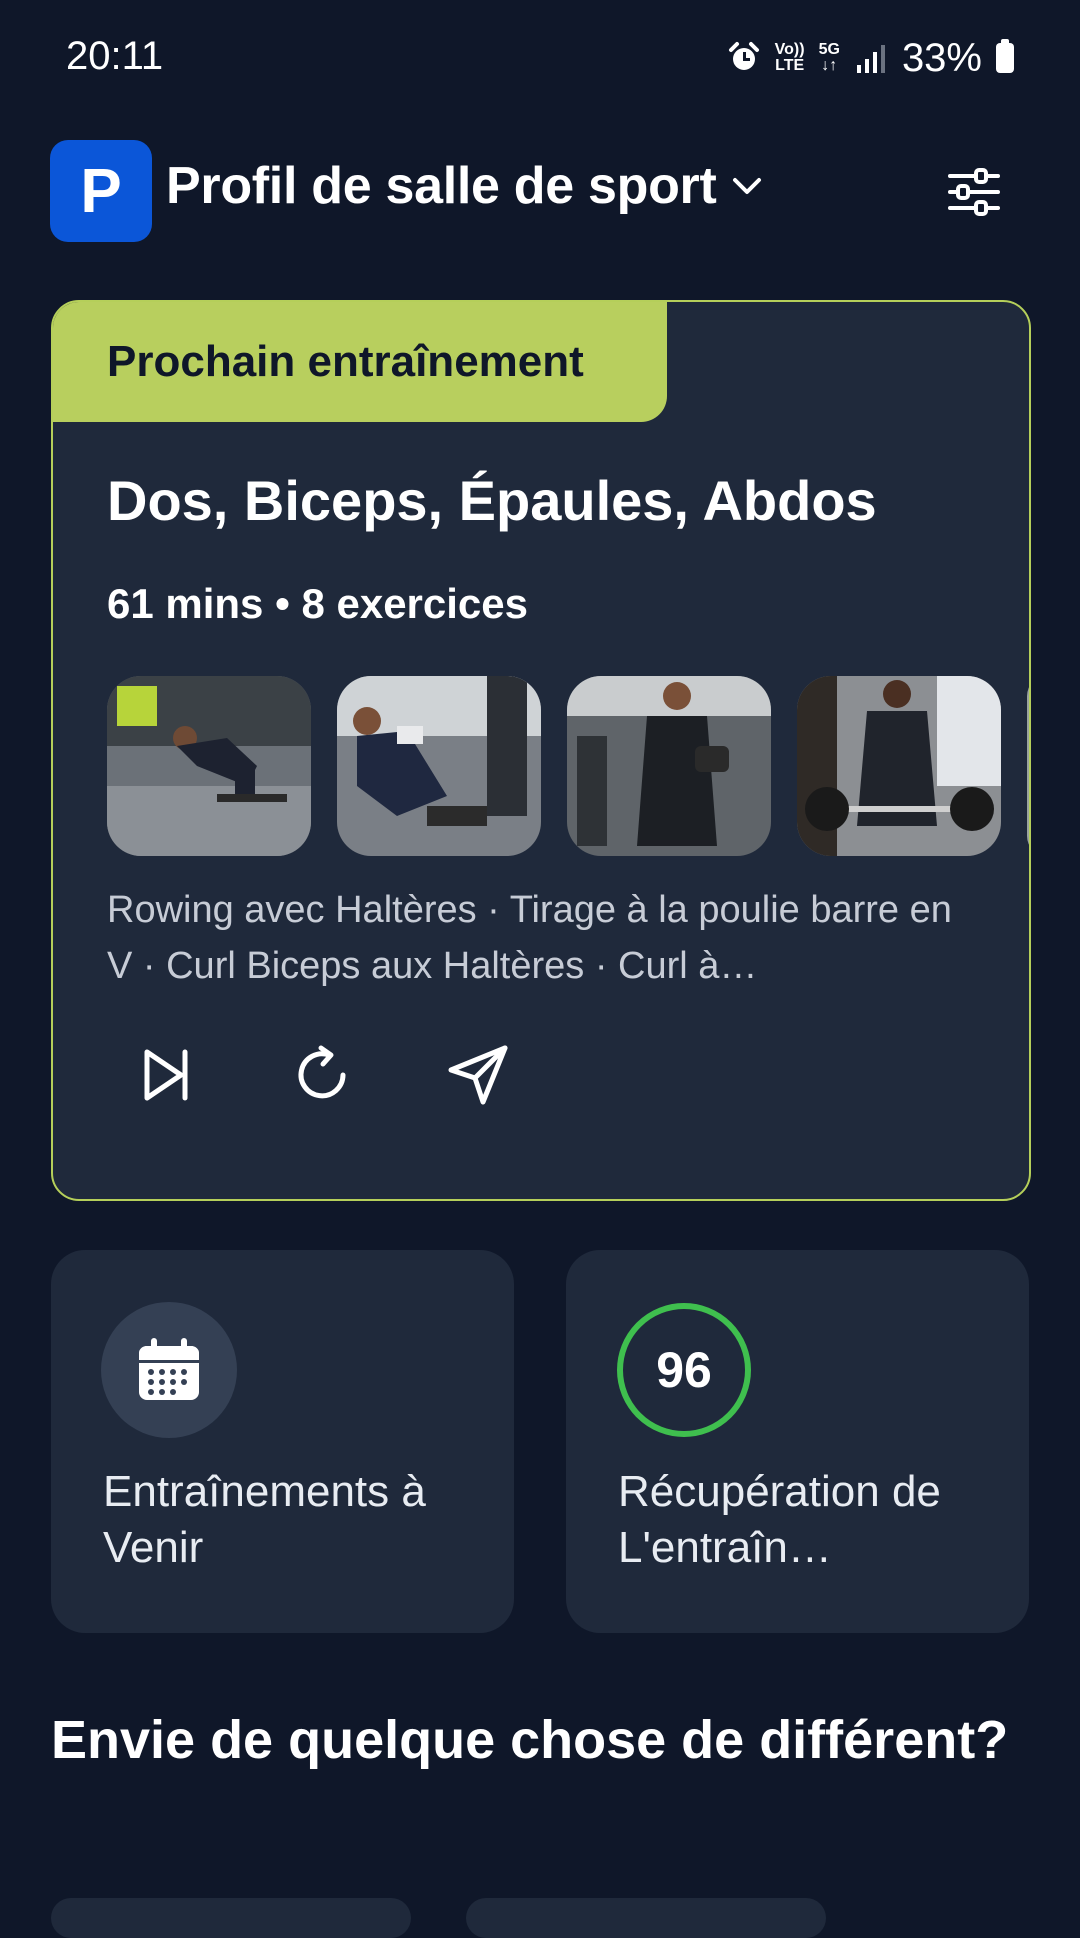 The height and width of the screenshot is (1938, 1080). What do you see at coordinates (789, 49) in the screenshot?
I see `volte-top: Vo))` at bounding box center [789, 49].